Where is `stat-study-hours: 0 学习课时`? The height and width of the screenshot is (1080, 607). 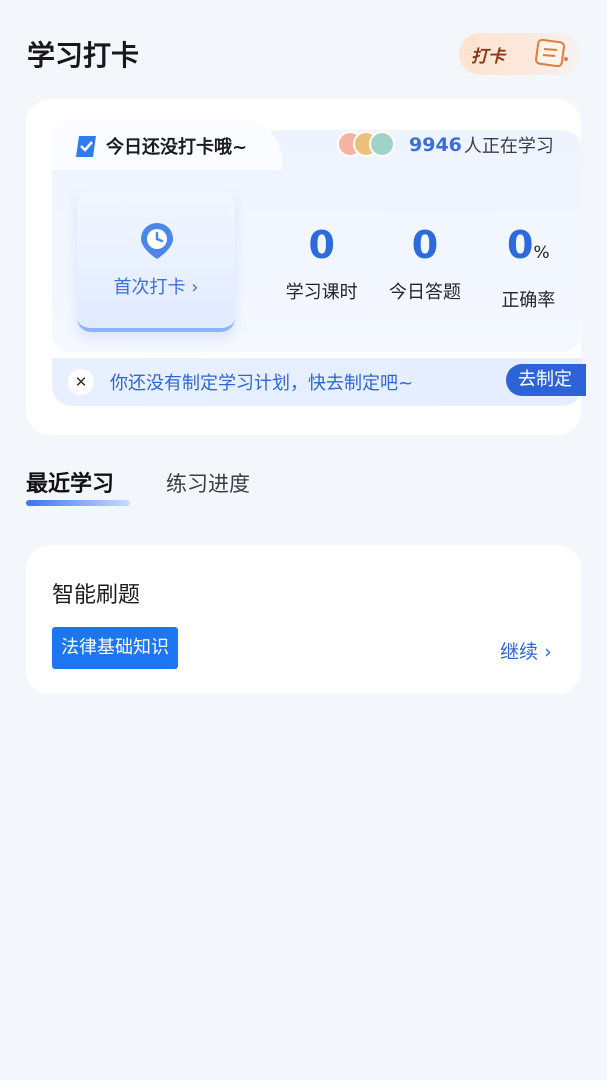 stat-study-hours: 0 学习课时 is located at coordinates (321, 267).